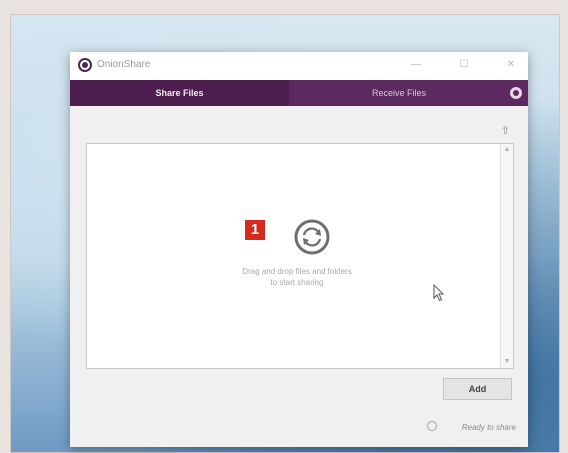 This screenshot has height=453, width=568. I want to click on maximize-button: ☐, so click(464, 65).